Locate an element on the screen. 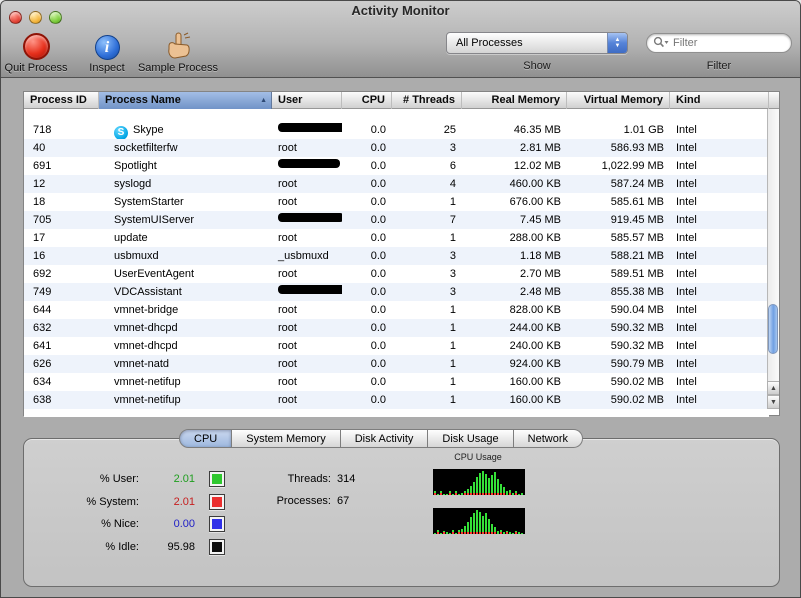 This screenshot has height=598, width=801. cell-virtual-memory: 1.01 GB is located at coordinates (643, 130).